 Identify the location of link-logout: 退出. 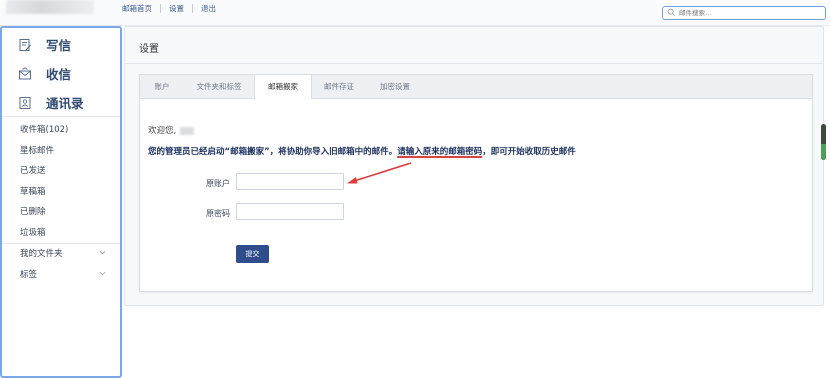
(208, 8).